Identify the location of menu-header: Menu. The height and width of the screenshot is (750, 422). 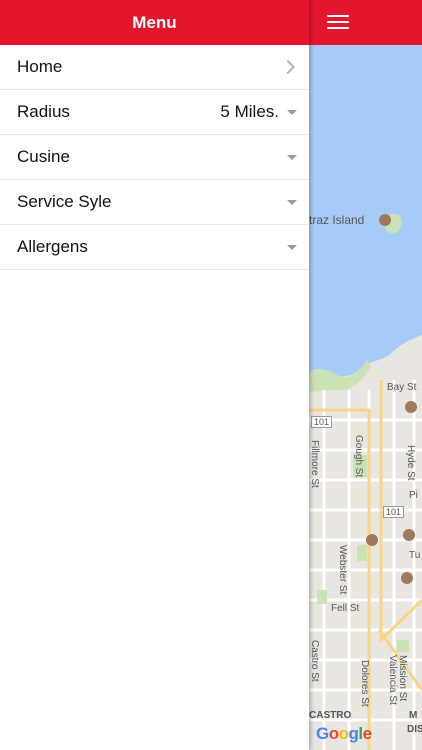
(154, 22).